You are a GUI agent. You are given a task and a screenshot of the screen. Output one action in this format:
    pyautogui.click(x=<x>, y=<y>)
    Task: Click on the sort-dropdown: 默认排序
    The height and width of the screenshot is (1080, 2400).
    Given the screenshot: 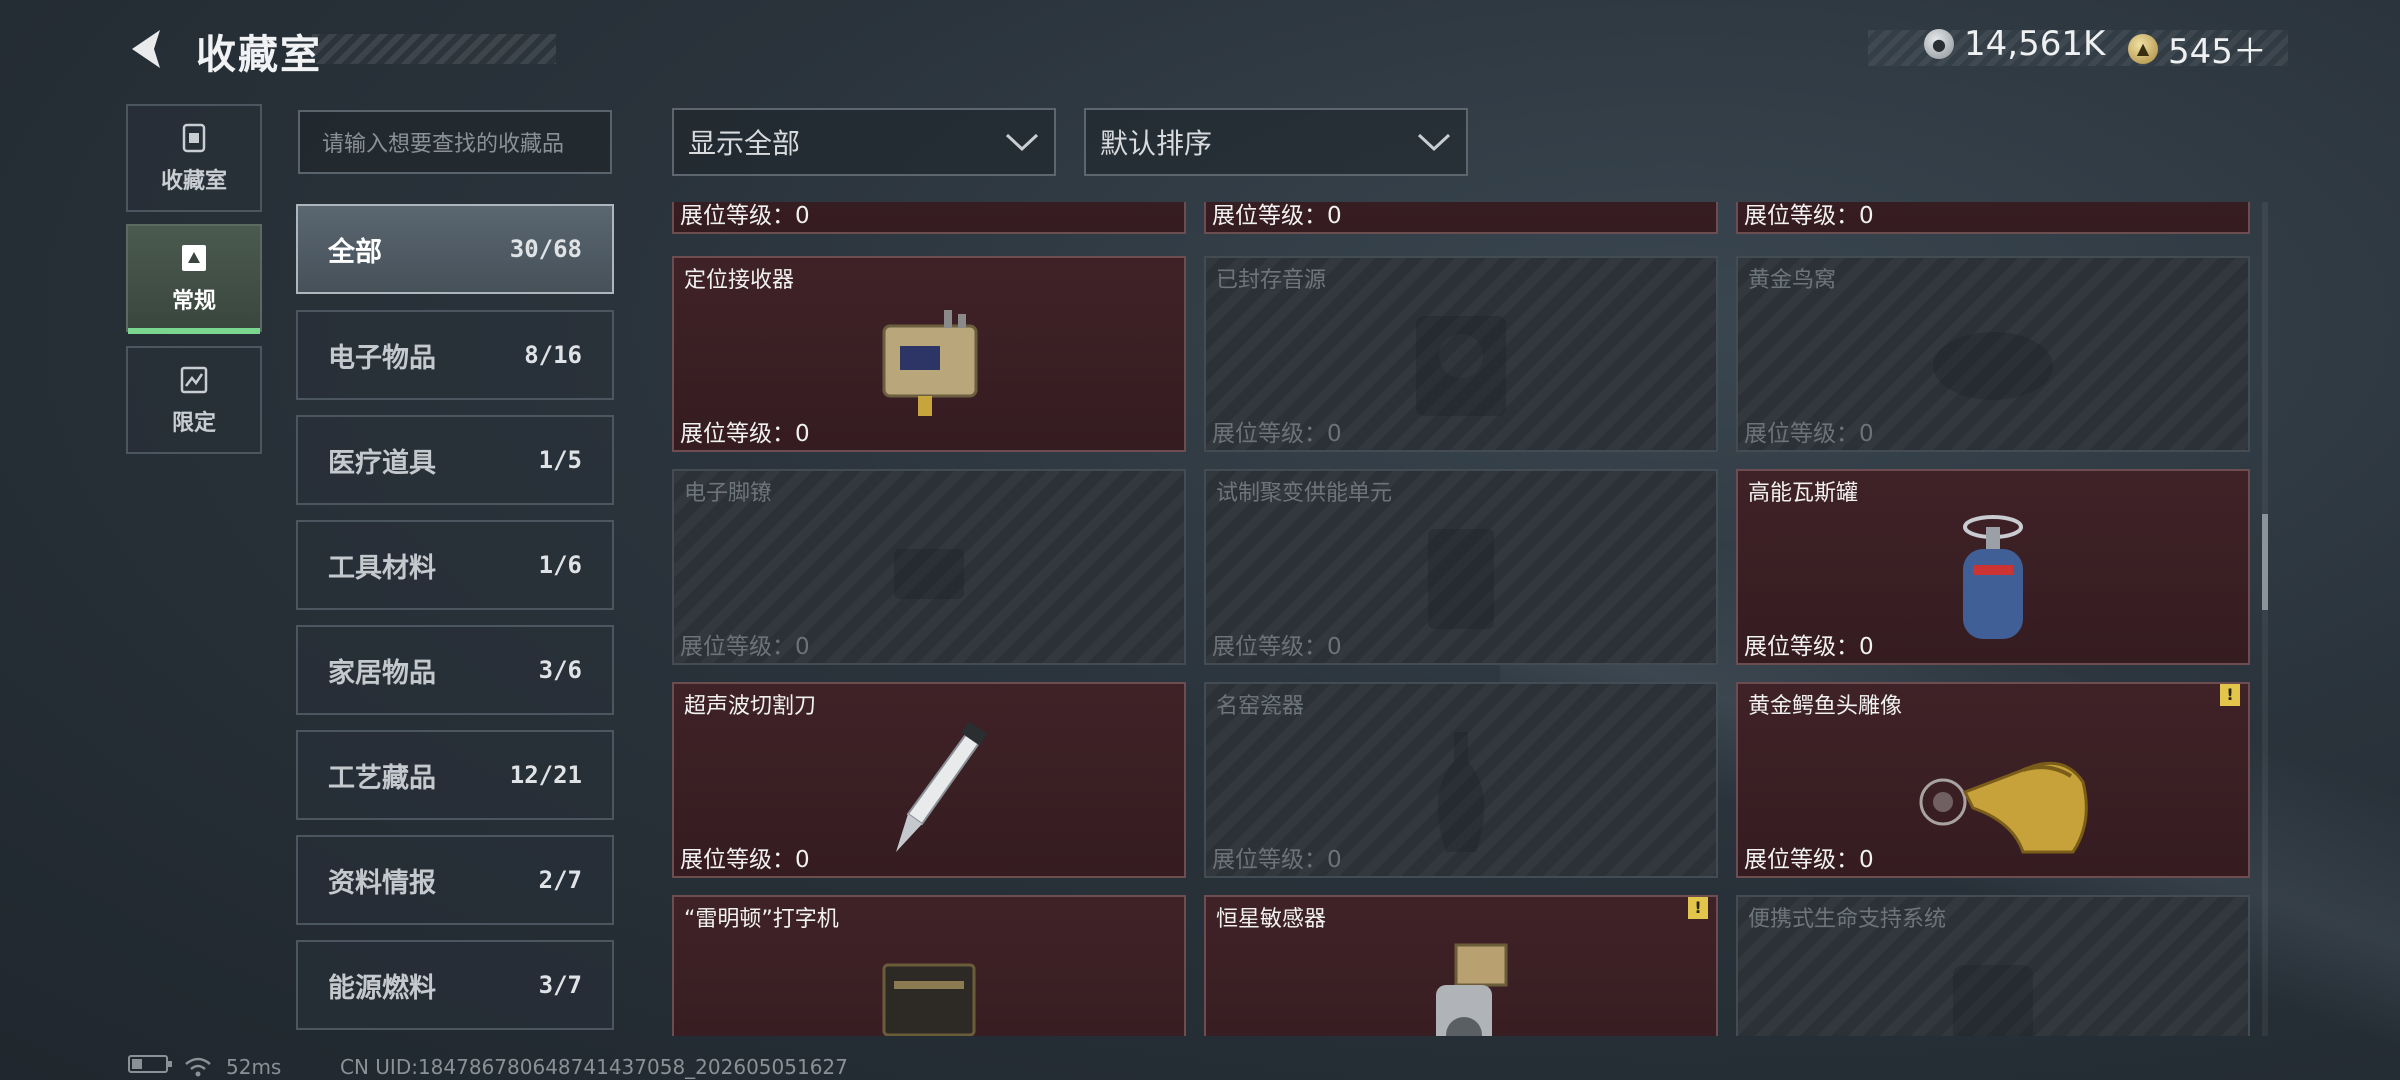 What is the action you would take?
    pyautogui.click(x=1276, y=142)
    